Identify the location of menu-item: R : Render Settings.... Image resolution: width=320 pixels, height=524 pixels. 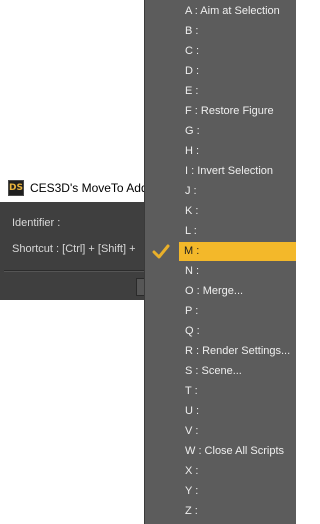
(220, 351).